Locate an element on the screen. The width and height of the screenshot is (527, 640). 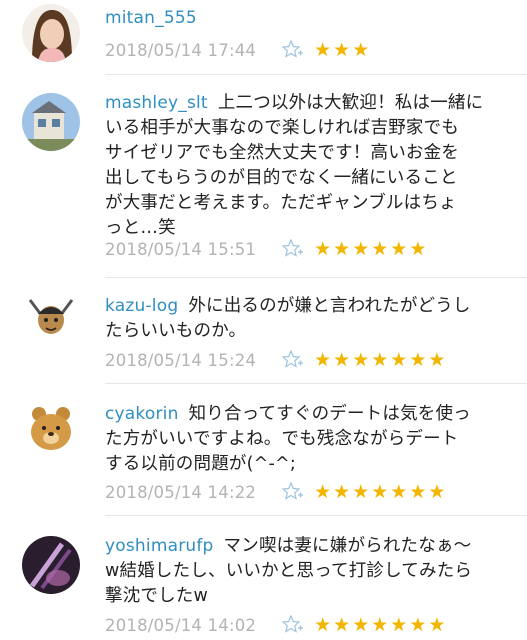
comment-text: する以前の問題が(^-^; is located at coordinates (200, 464).